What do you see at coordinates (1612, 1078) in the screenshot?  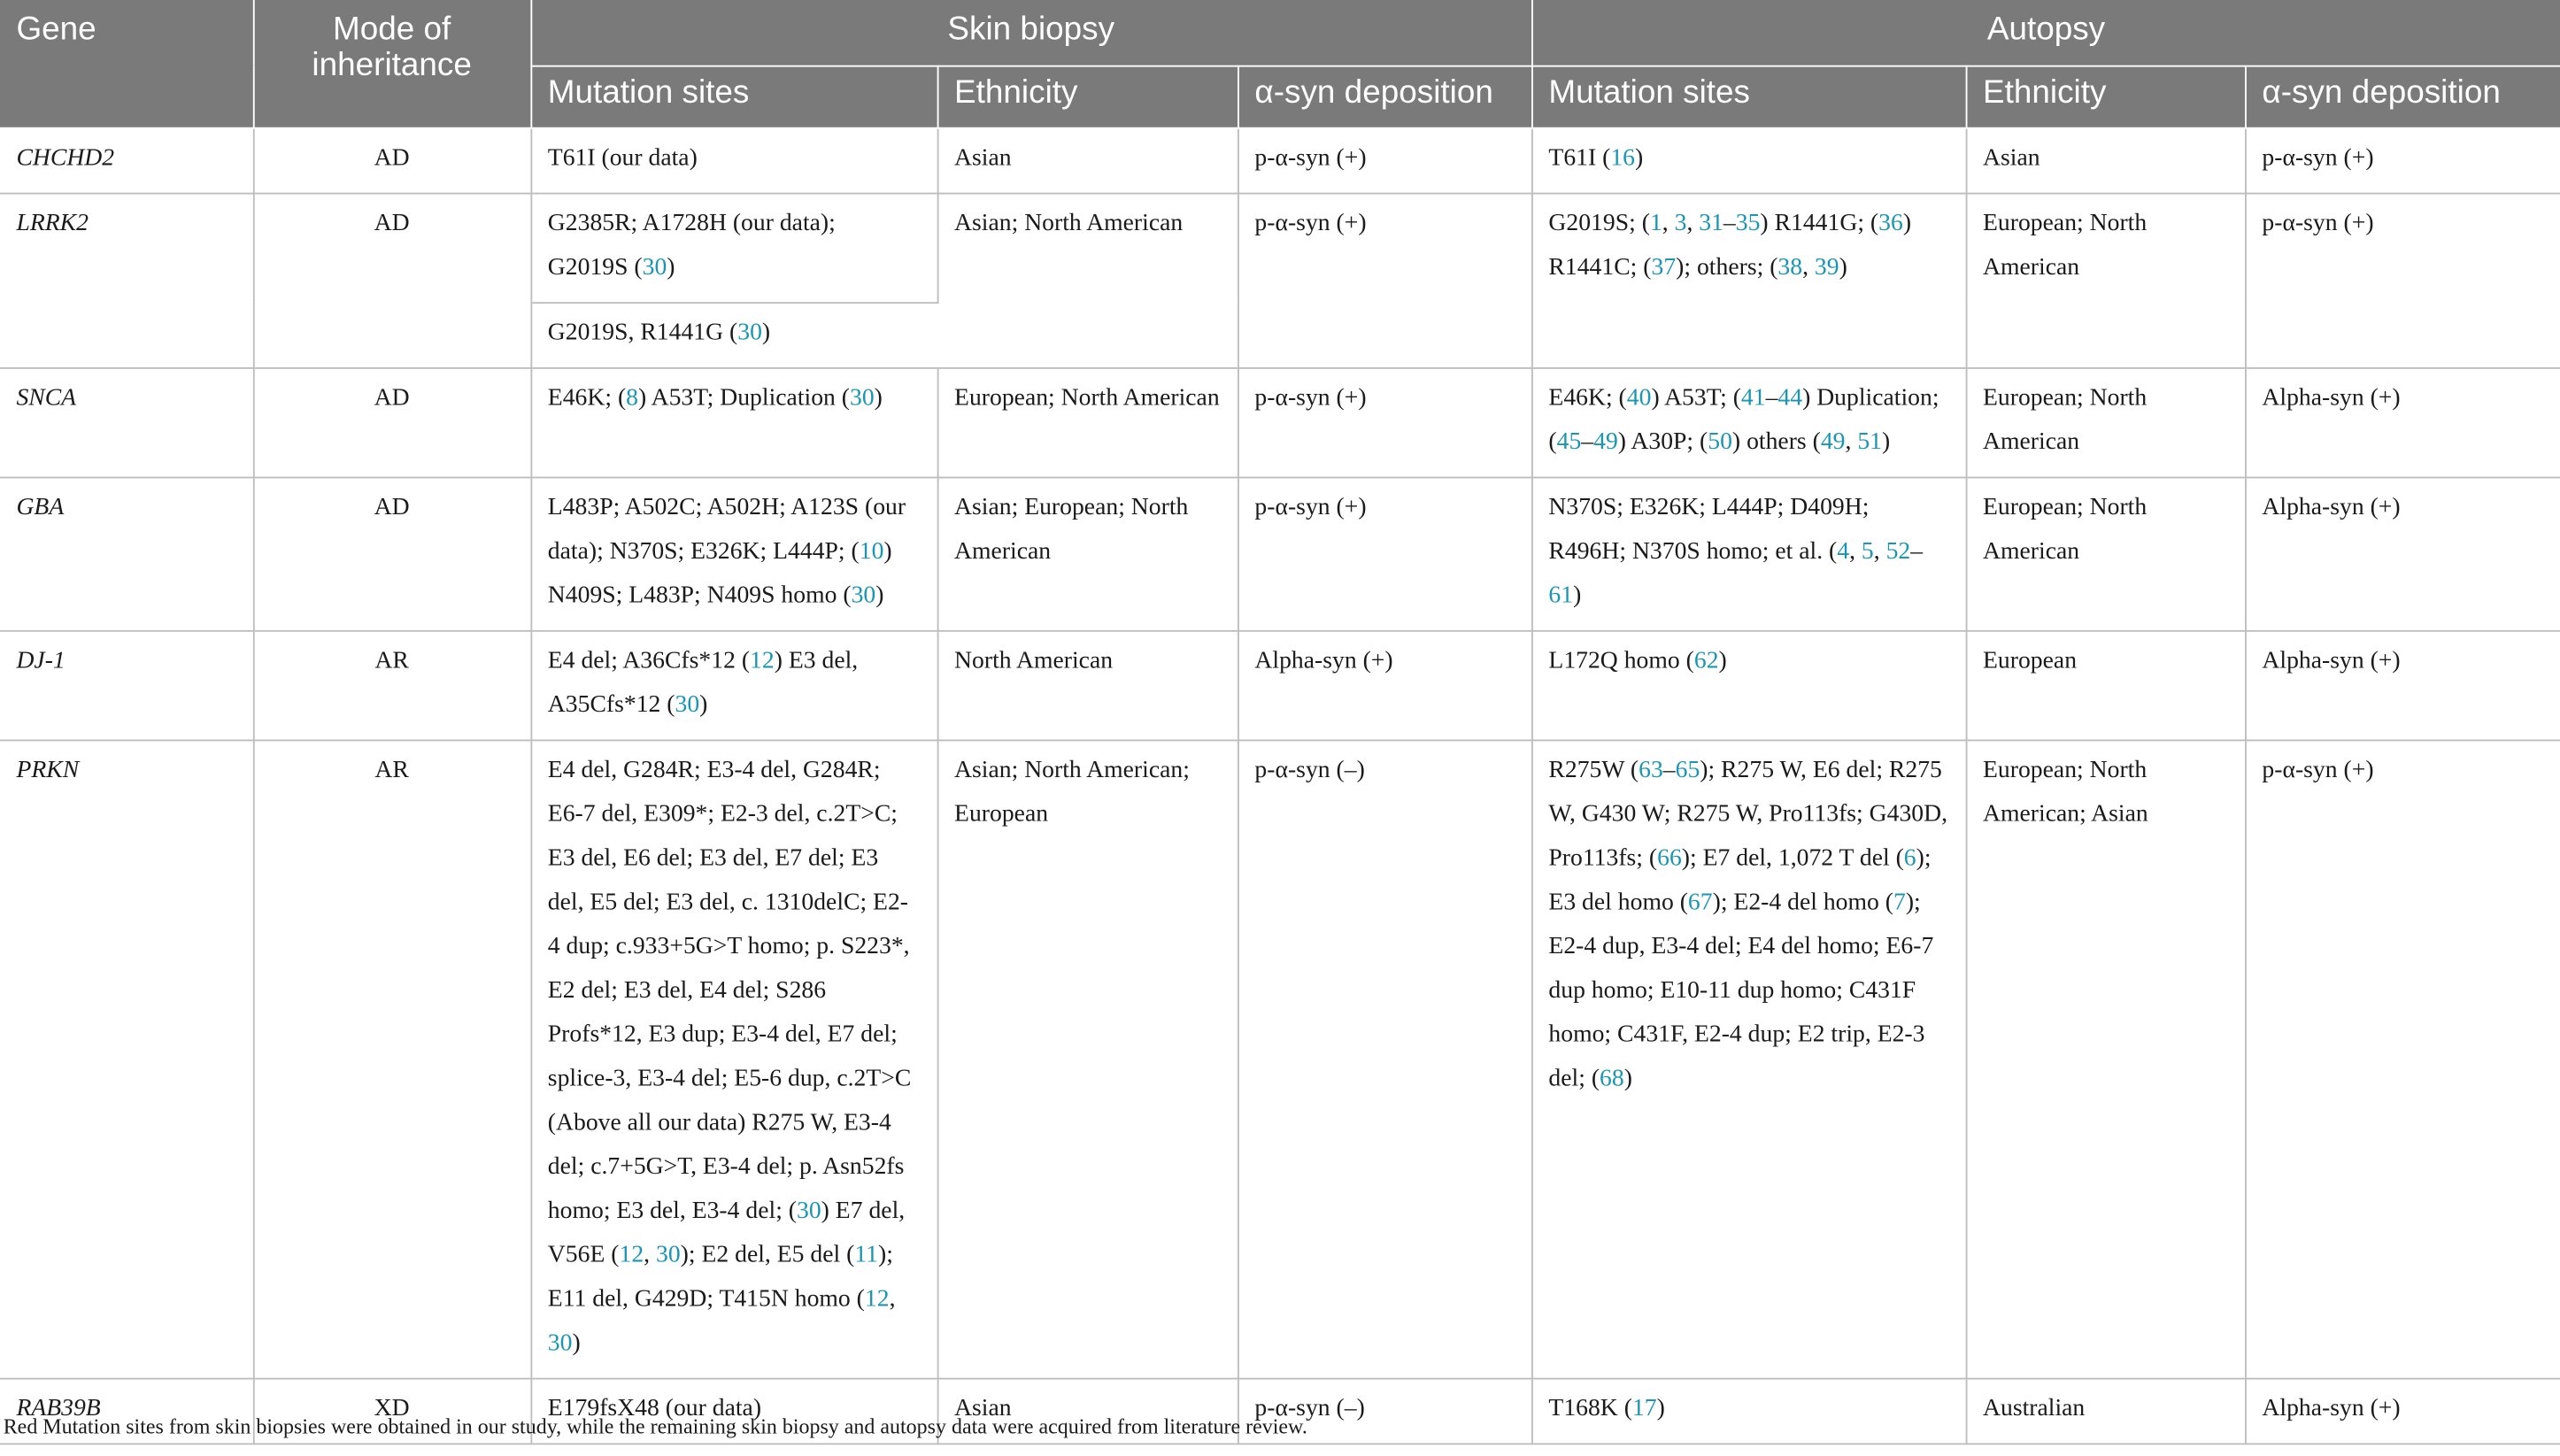 I see `reference-link: 68` at bounding box center [1612, 1078].